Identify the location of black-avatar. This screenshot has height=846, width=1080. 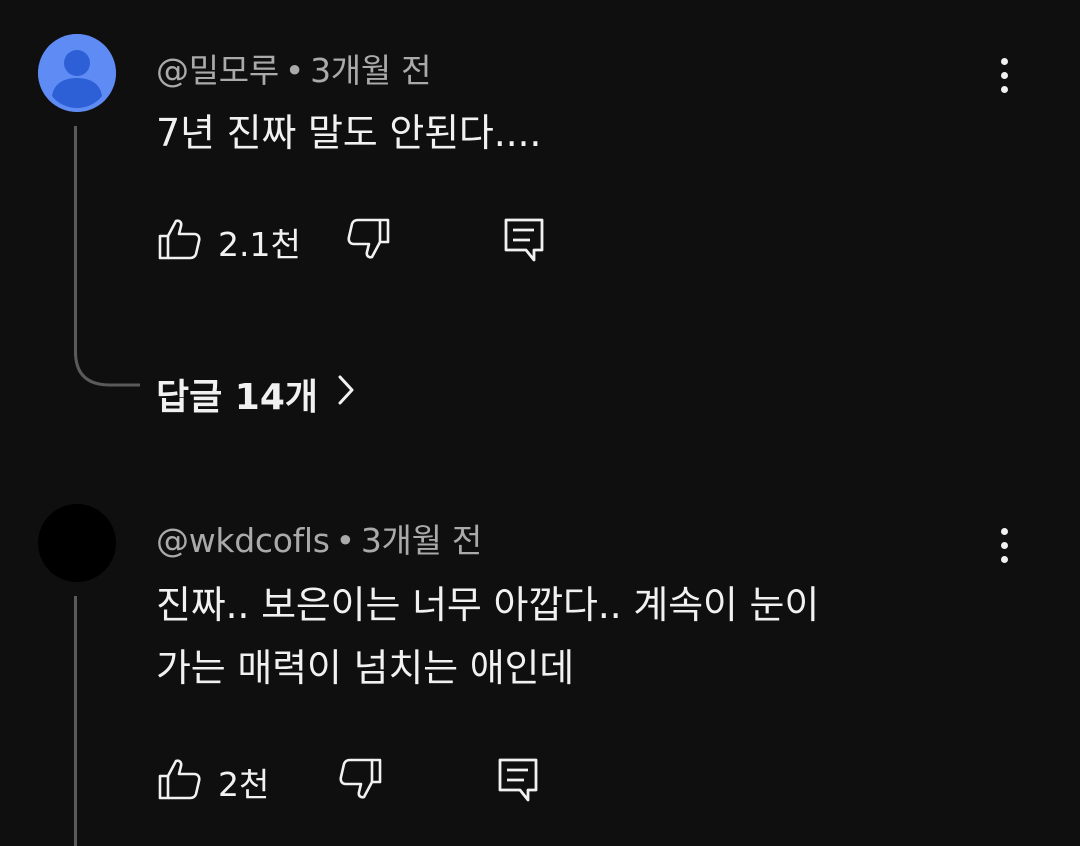
(77, 543).